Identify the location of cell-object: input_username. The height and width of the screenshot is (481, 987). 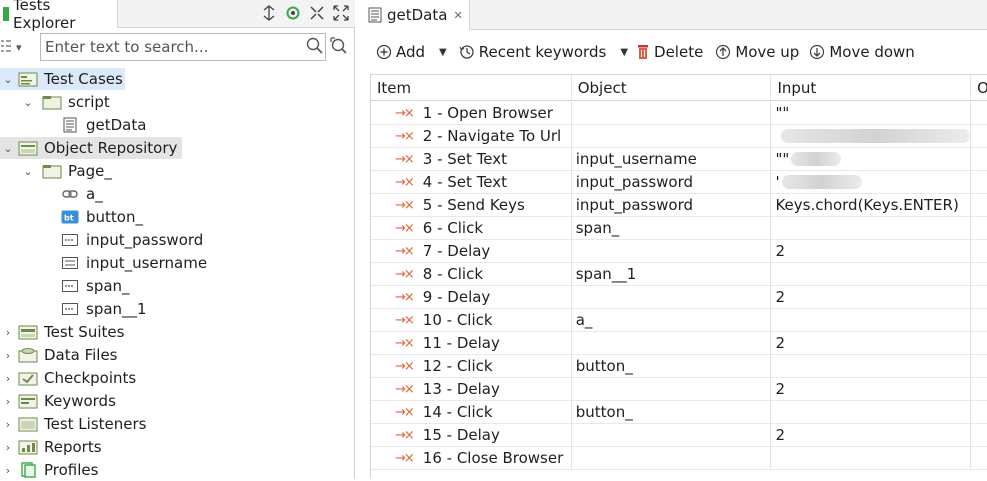
(671, 159).